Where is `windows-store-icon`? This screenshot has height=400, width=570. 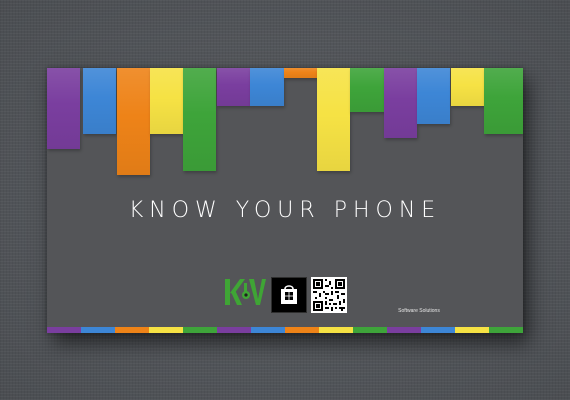
windows-store-icon is located at coordinates (289, 295).